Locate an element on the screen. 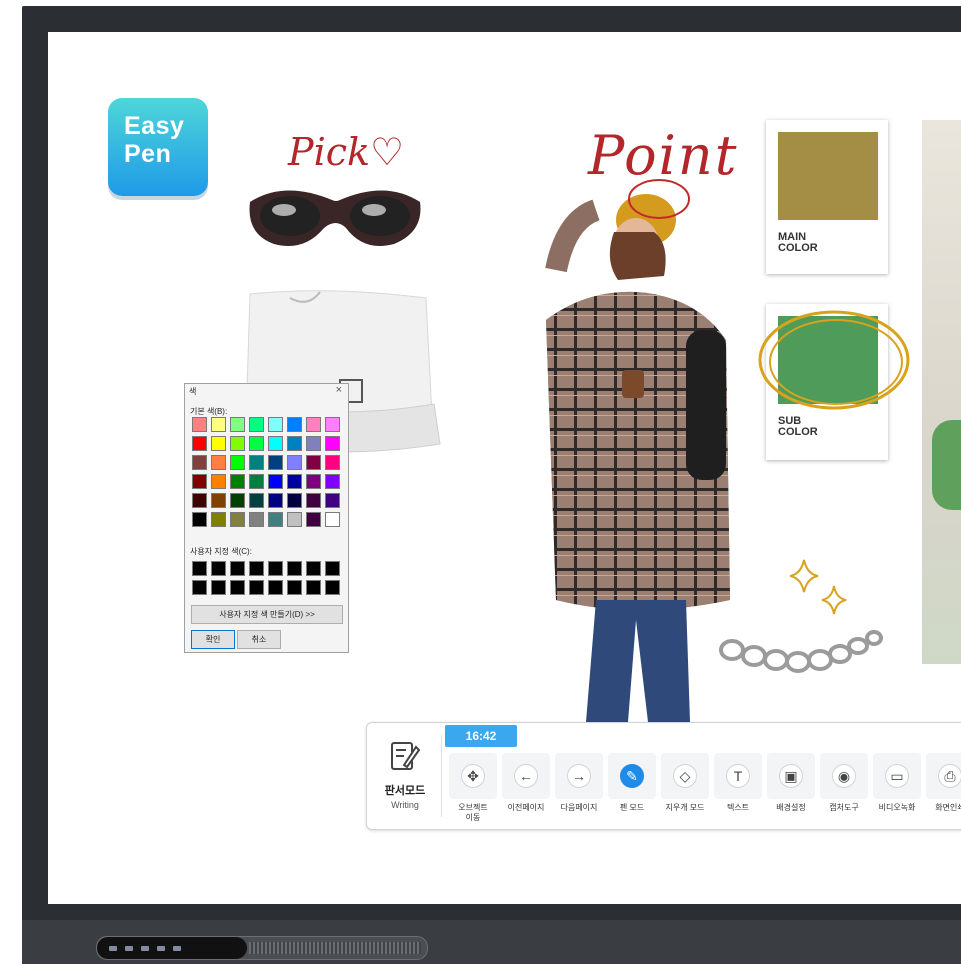  side-photo is located at coordinates (941, 392).